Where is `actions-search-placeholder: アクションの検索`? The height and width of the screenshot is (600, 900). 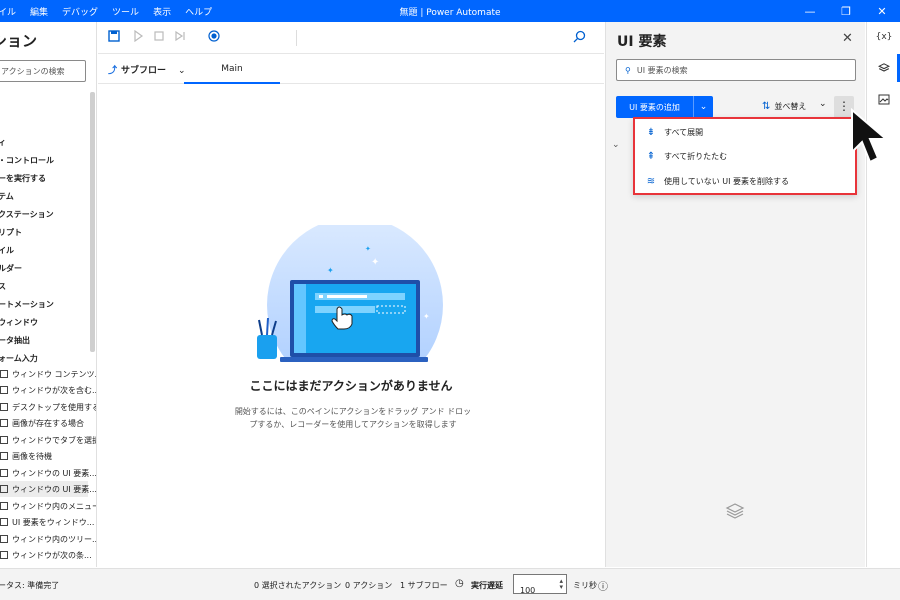 actions-search-placeholder: アクションの検索 is located at coordinates (33, 71).